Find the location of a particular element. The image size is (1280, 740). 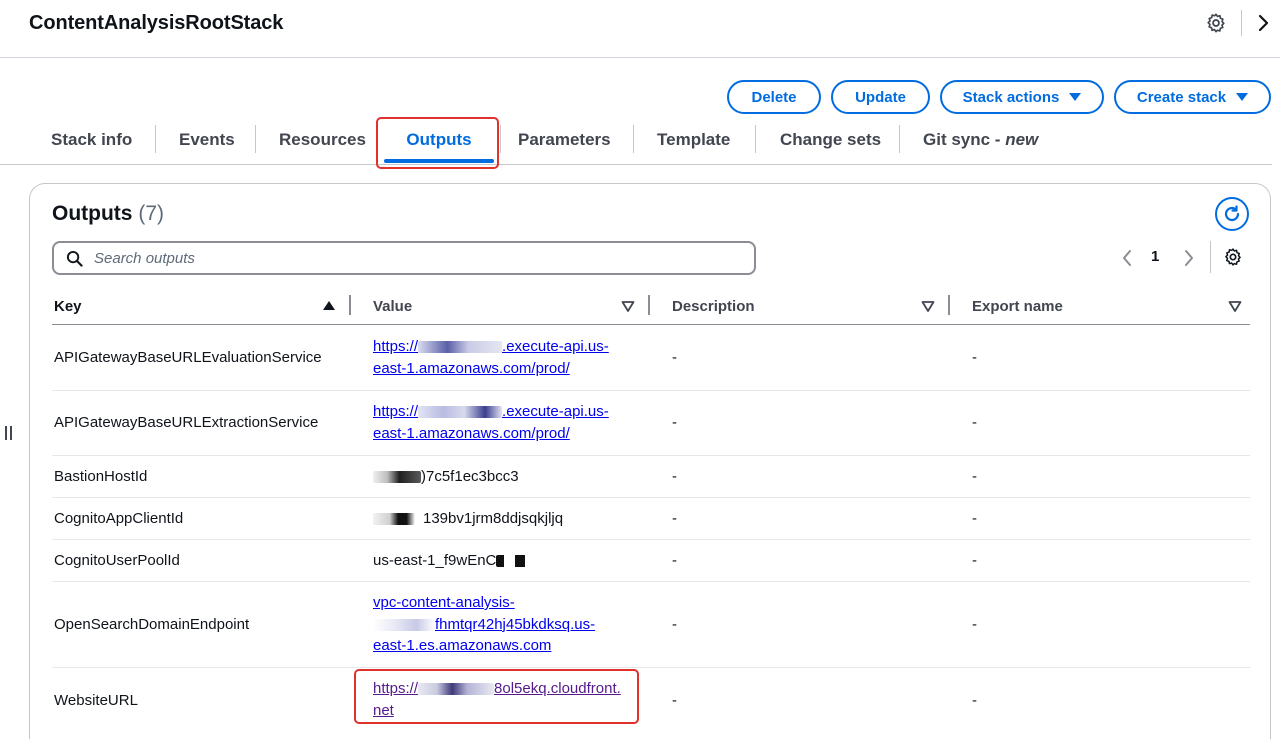

caret-down-icon is located at coordinates (1075, 97).